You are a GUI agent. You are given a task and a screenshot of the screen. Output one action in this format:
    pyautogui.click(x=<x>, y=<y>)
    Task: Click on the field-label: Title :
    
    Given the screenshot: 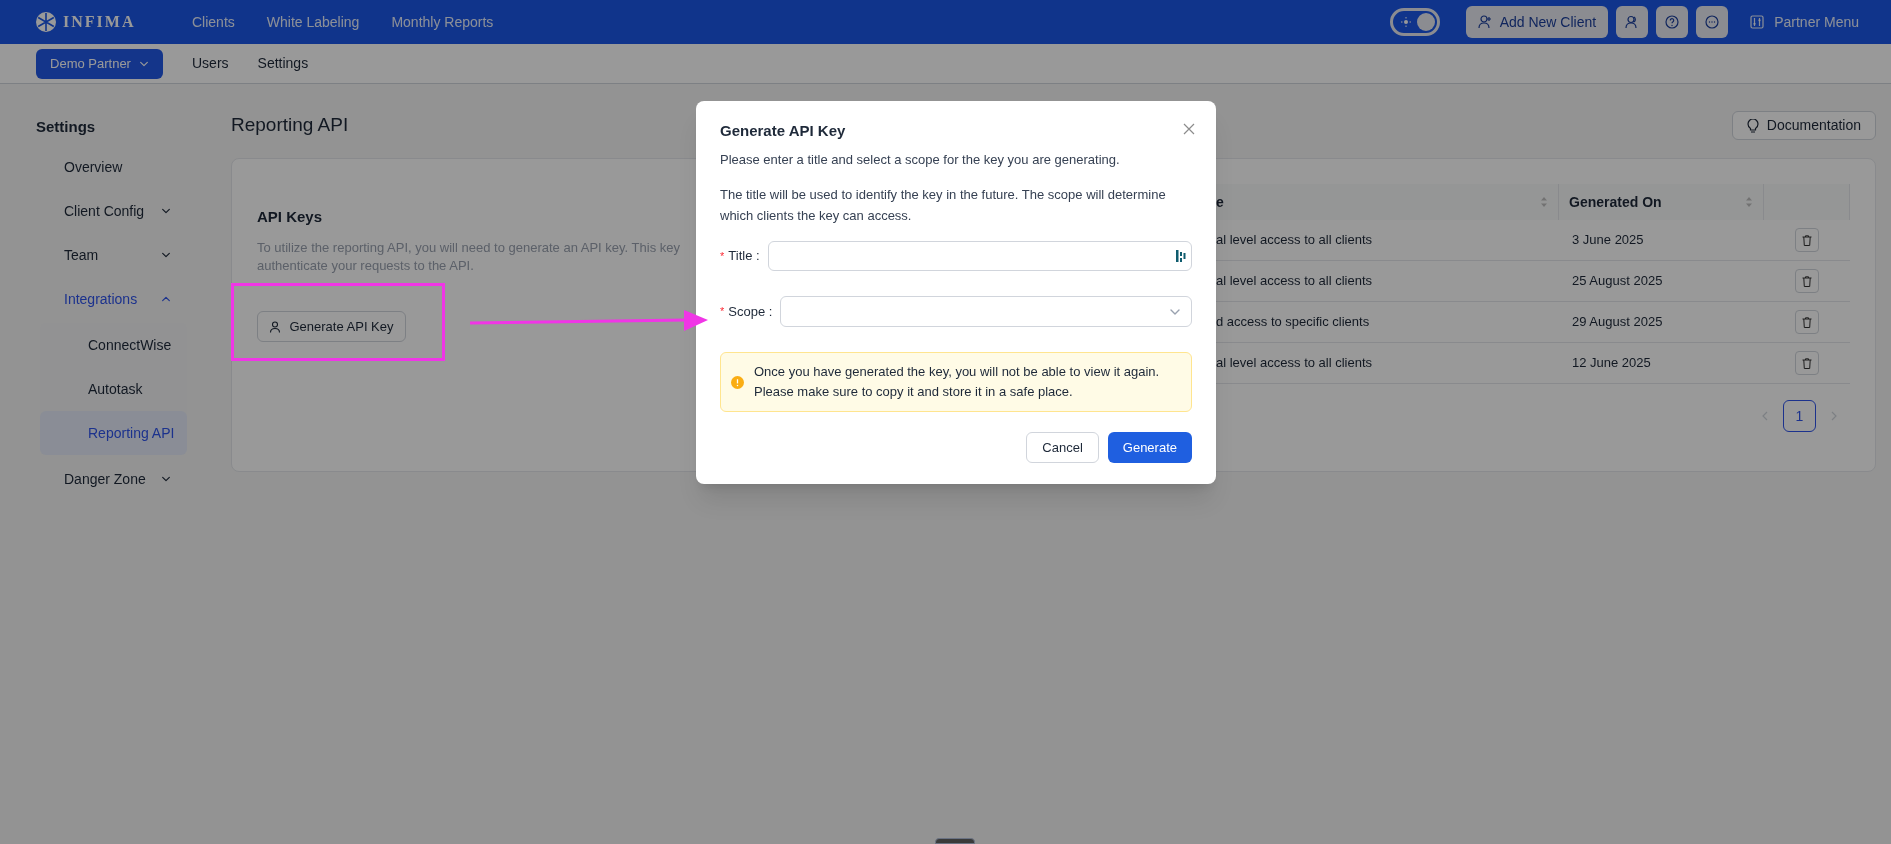 What is the action you would take?
    pyautogui.click(x=744, y=256)
    